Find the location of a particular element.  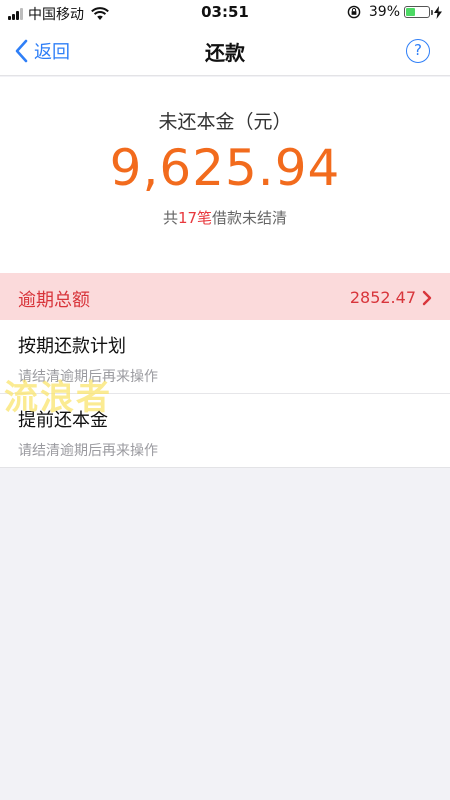

early-principal-repayment-row: 提前还本金 请结清逾期后再来操作 is located at coordinates (225, 431).